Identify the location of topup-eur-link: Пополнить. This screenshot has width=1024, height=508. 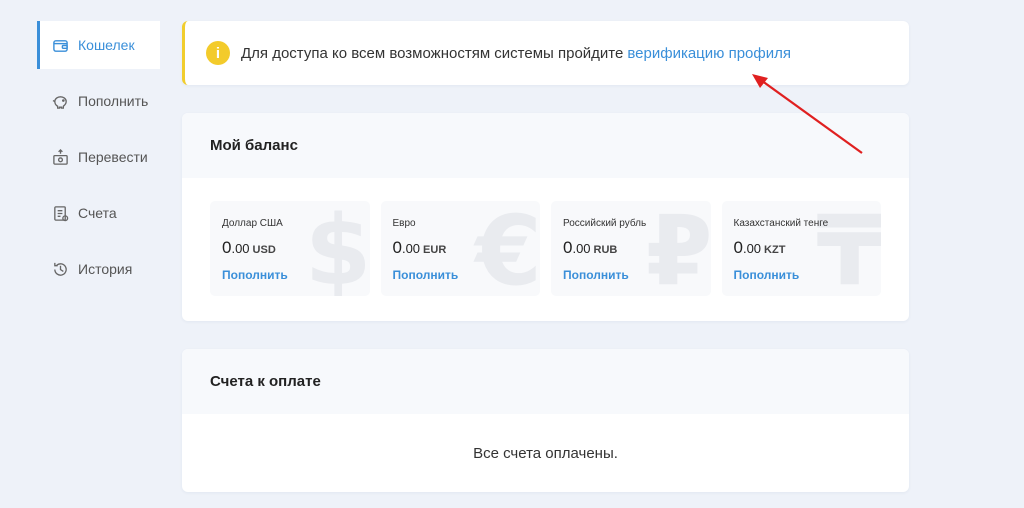
(461, 275).